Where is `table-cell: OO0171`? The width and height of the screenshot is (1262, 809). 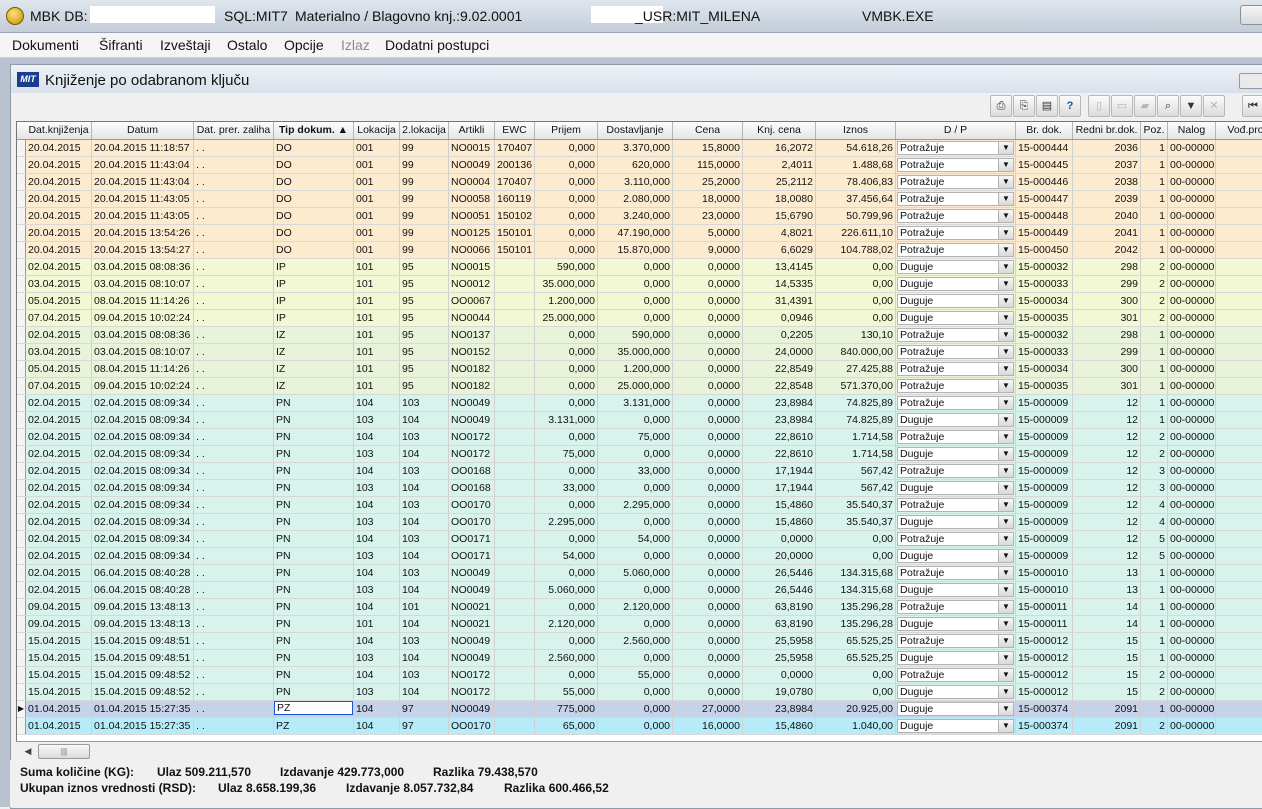
table-cell: OO0171 is located at coordinates (472, 539).